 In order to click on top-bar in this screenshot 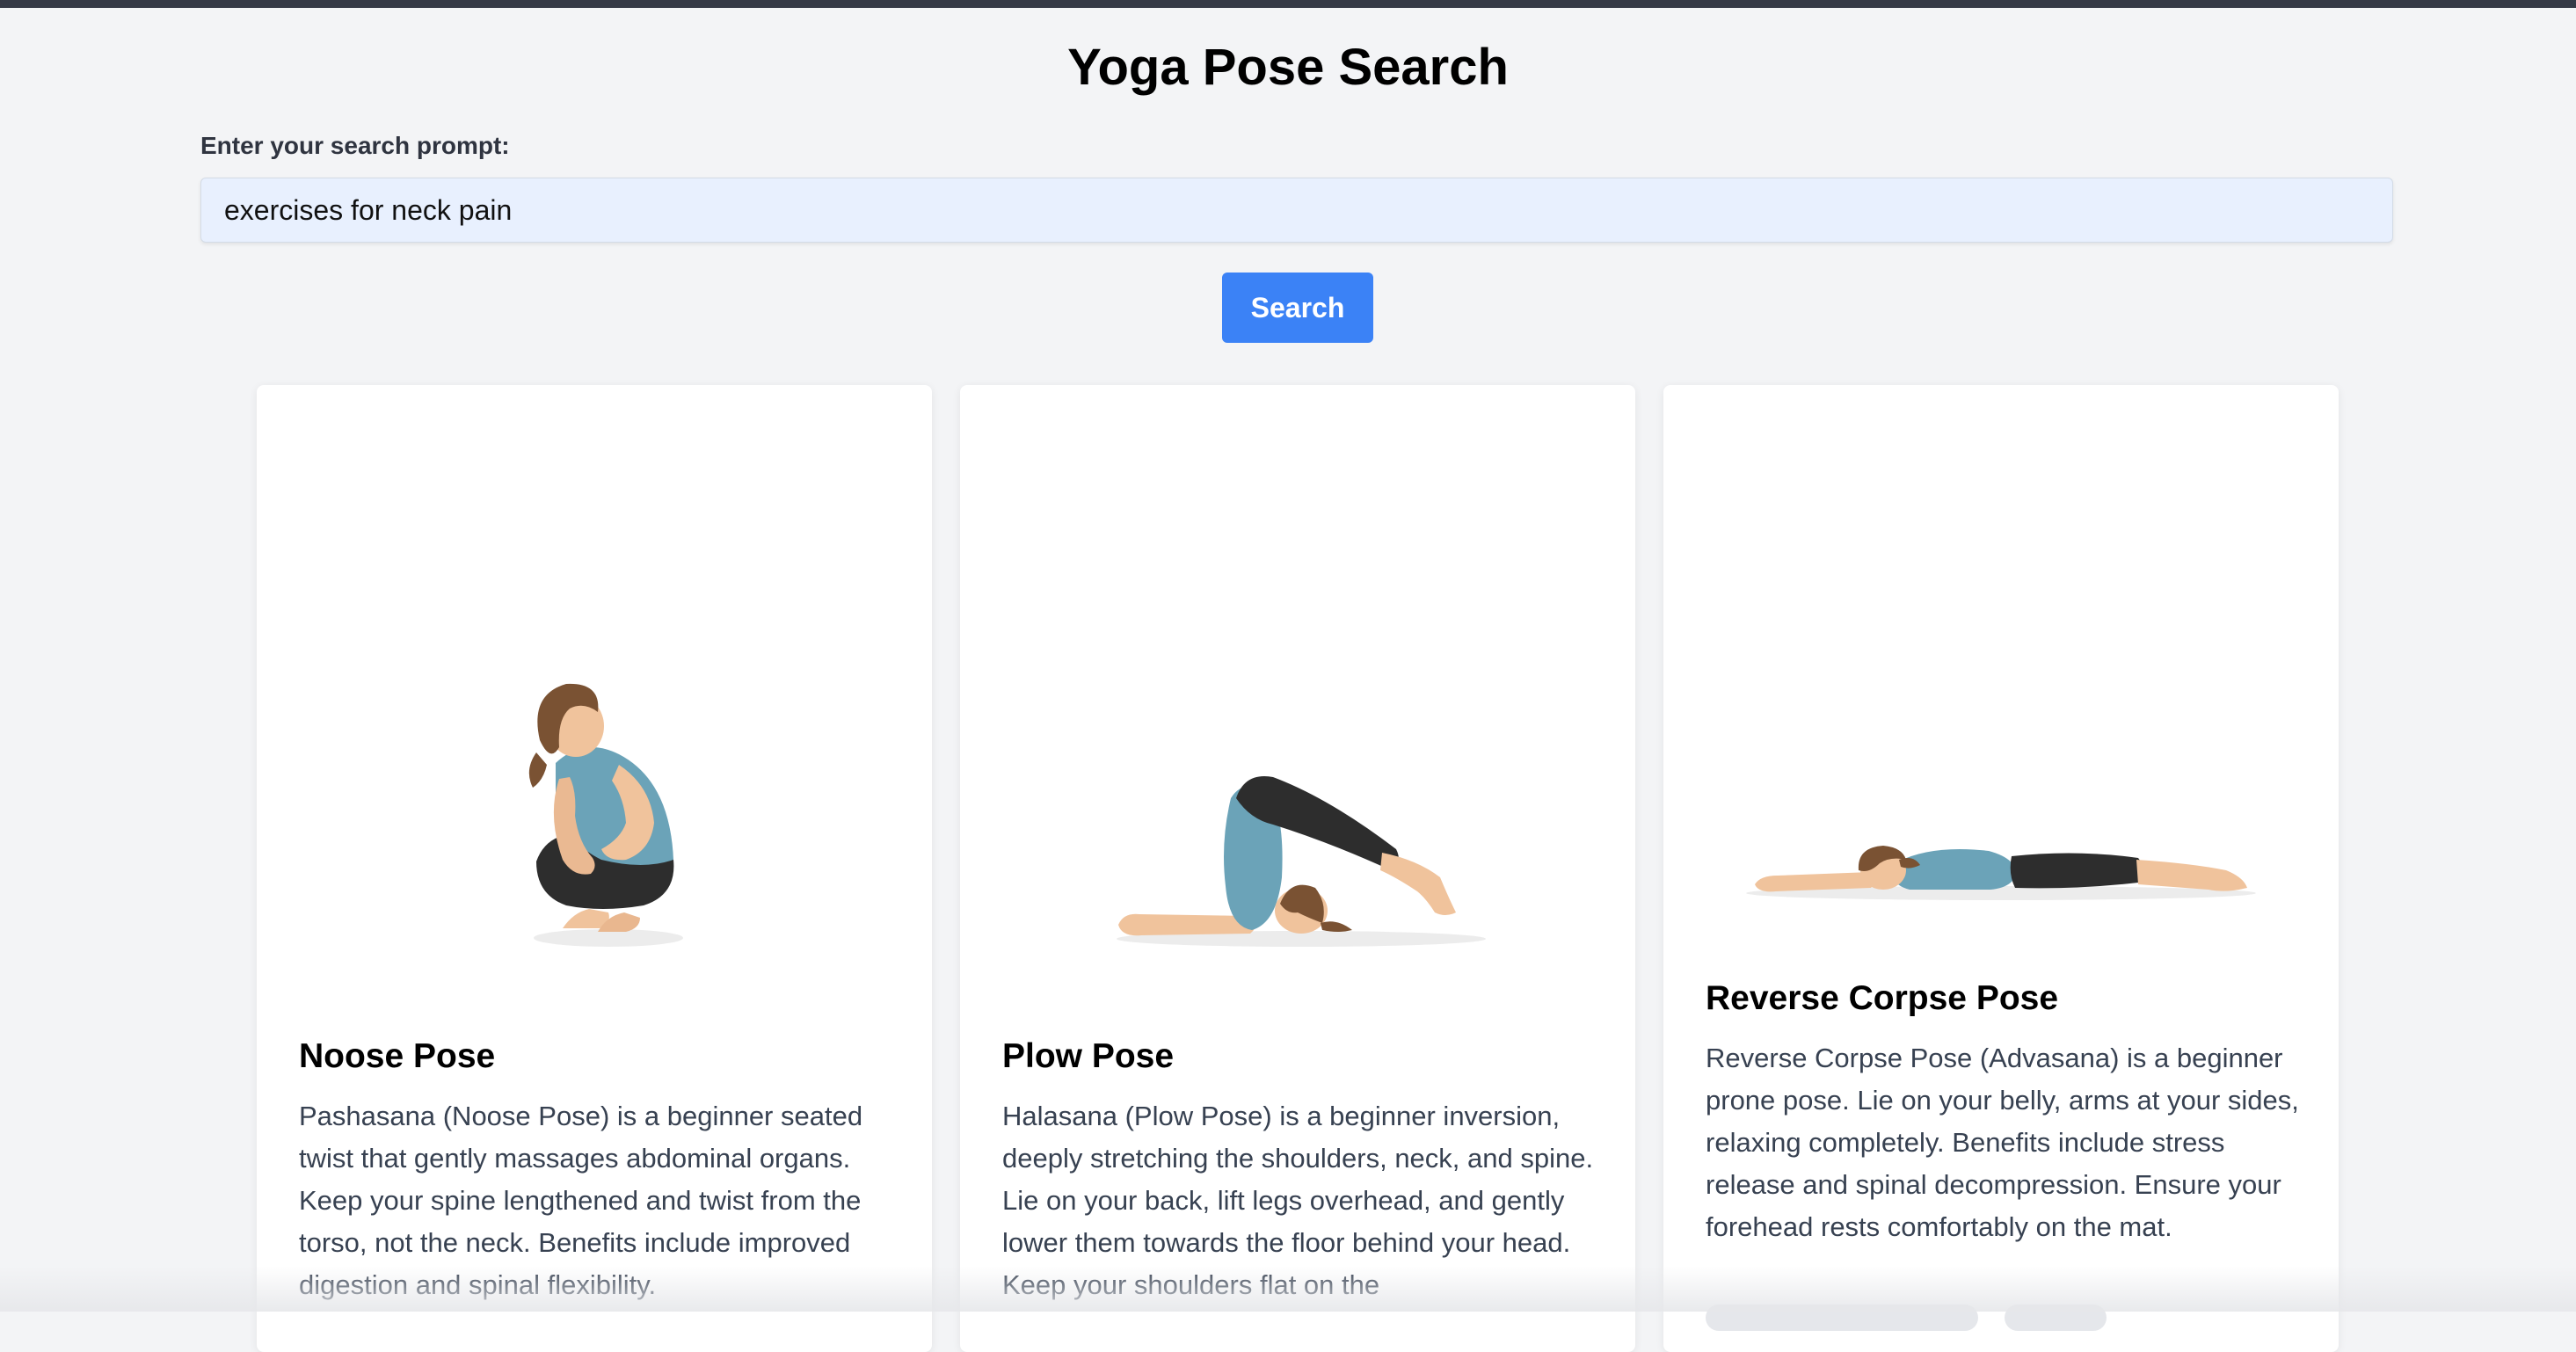, I will do `click(1288, 4)`.